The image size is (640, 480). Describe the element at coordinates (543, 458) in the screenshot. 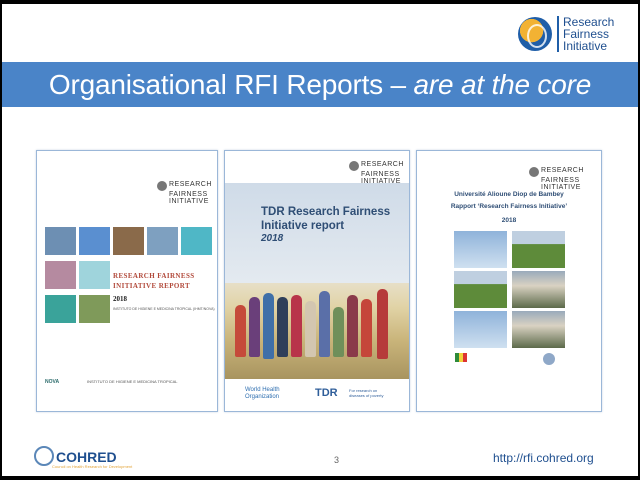

I see `footer-url: http://rfi.cohred.org` at that location.